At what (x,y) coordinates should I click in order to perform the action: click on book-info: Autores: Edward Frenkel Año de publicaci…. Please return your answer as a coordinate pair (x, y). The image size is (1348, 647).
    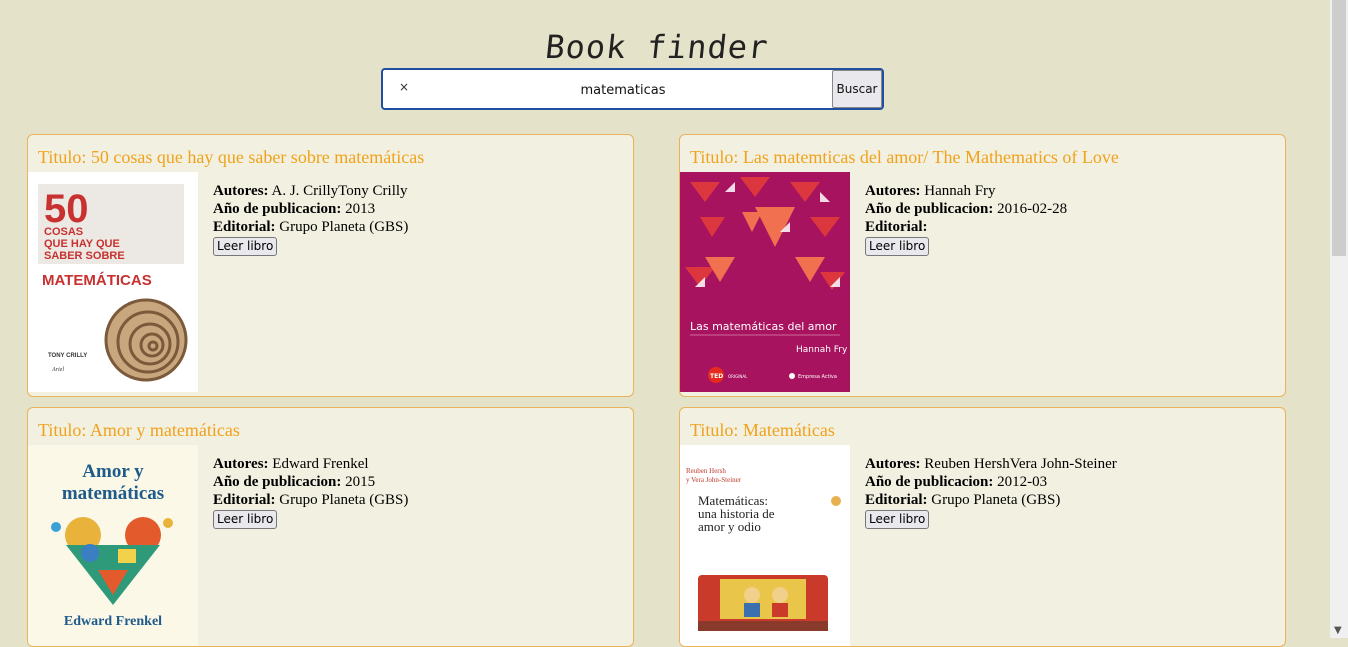
    Looking at the image, I should click on (310, 492).